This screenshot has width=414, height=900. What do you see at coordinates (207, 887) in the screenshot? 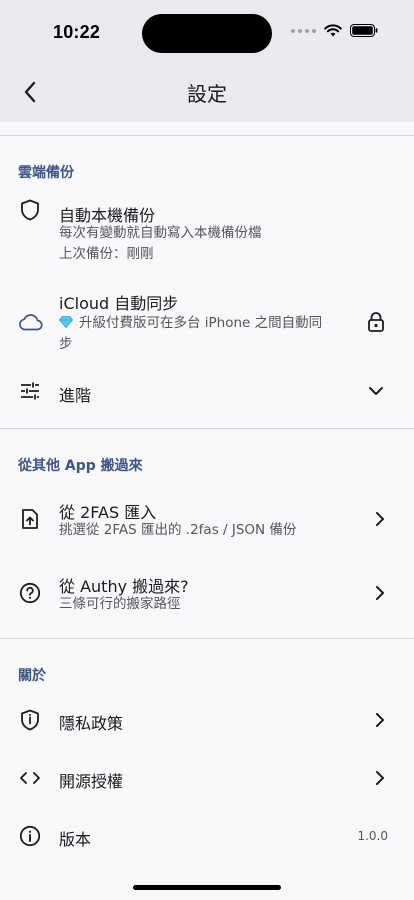
I see `home-indicator` at bounding box center [207, 887].